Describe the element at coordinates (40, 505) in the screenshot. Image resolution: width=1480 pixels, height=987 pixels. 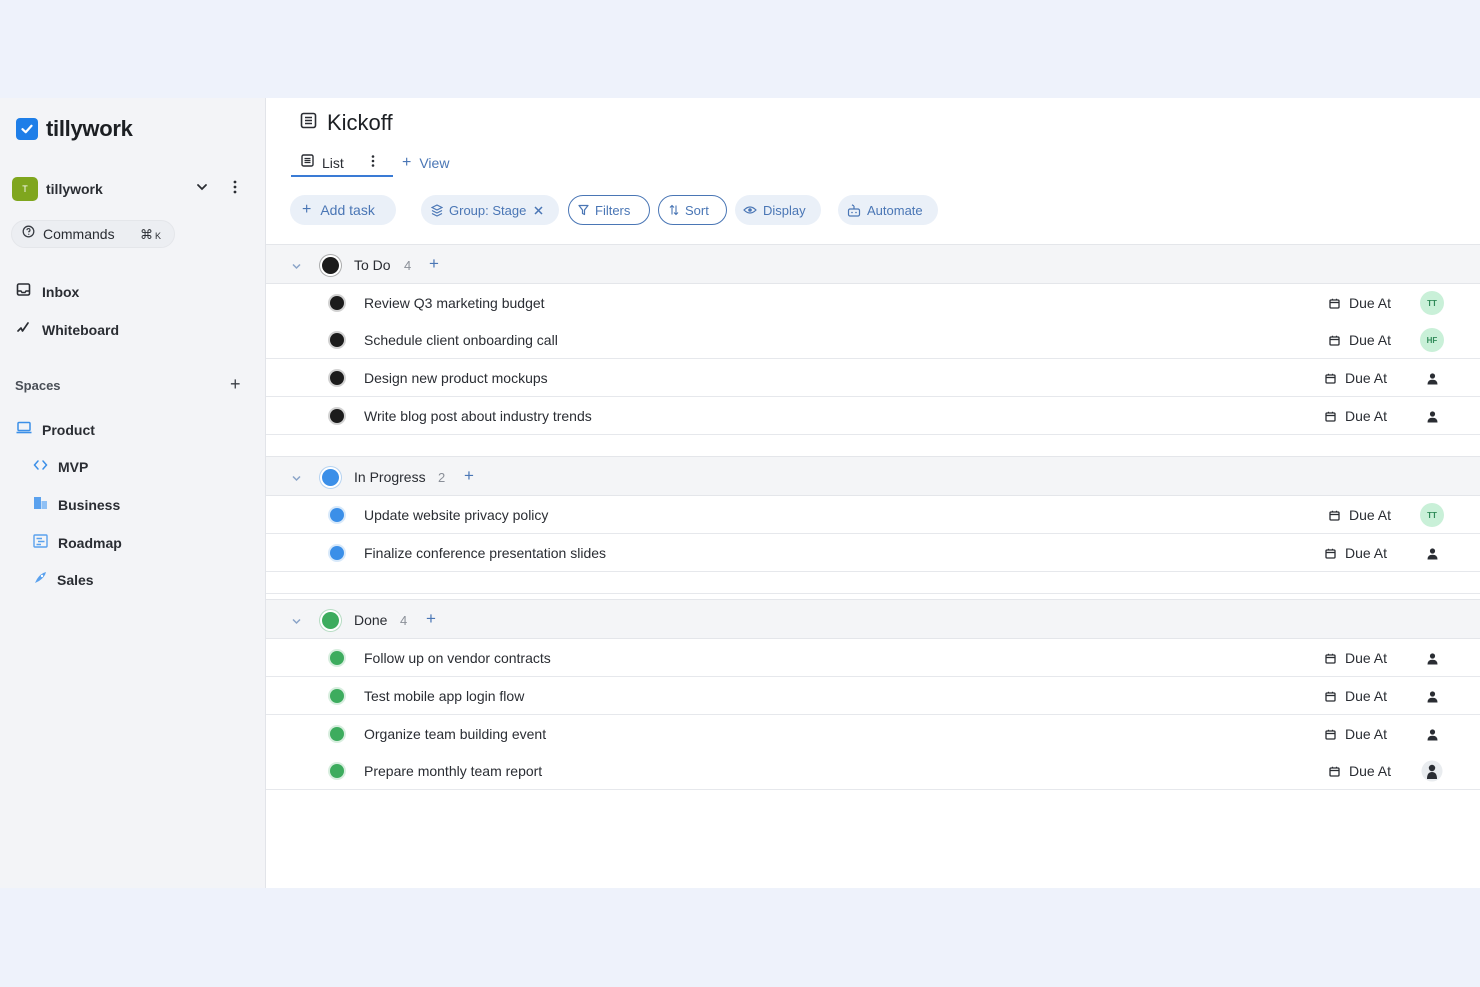
I see `building-icon` at that location.